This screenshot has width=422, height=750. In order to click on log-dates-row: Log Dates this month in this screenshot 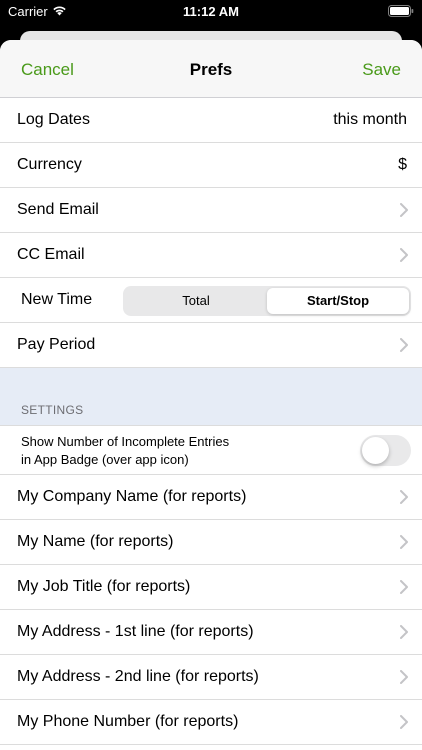, I will do `click(211, 120)`.